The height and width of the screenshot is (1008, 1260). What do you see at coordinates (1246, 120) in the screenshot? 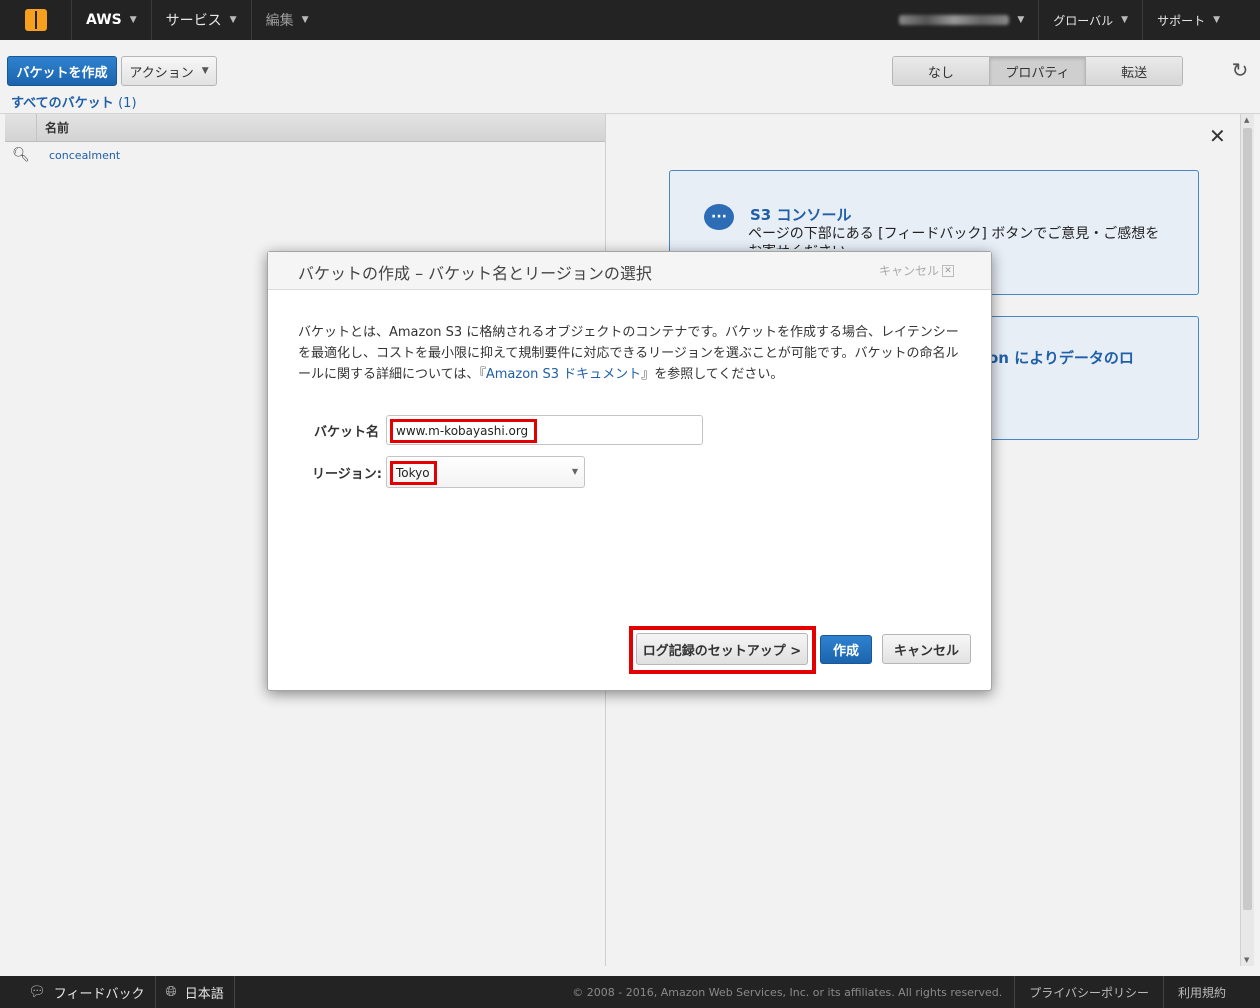
I see `scroll-up-icon: ▲` at bounding box center [1246, 120].